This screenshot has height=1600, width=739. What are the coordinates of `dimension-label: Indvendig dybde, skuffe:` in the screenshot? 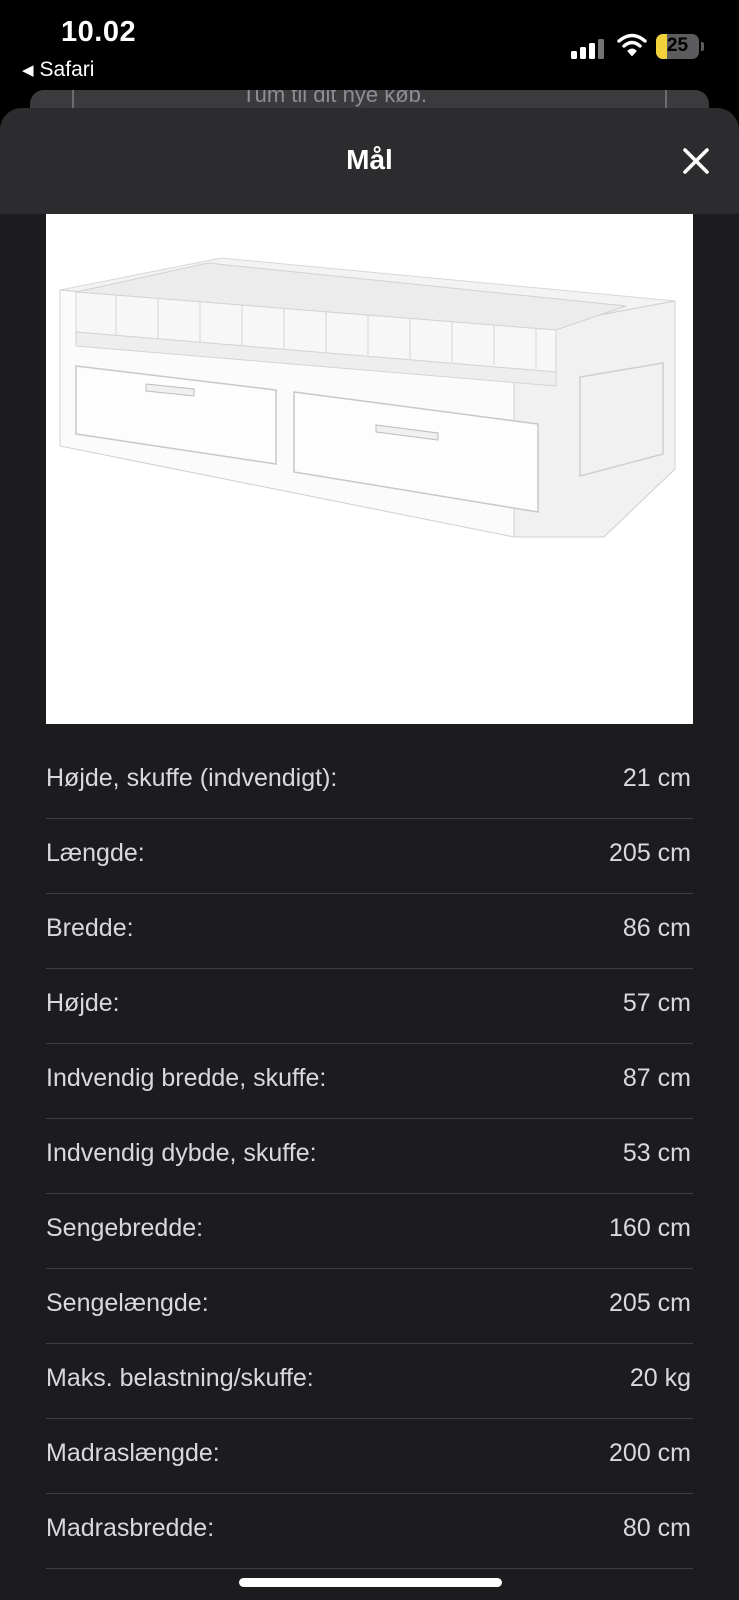 It's located at (181, 1153).